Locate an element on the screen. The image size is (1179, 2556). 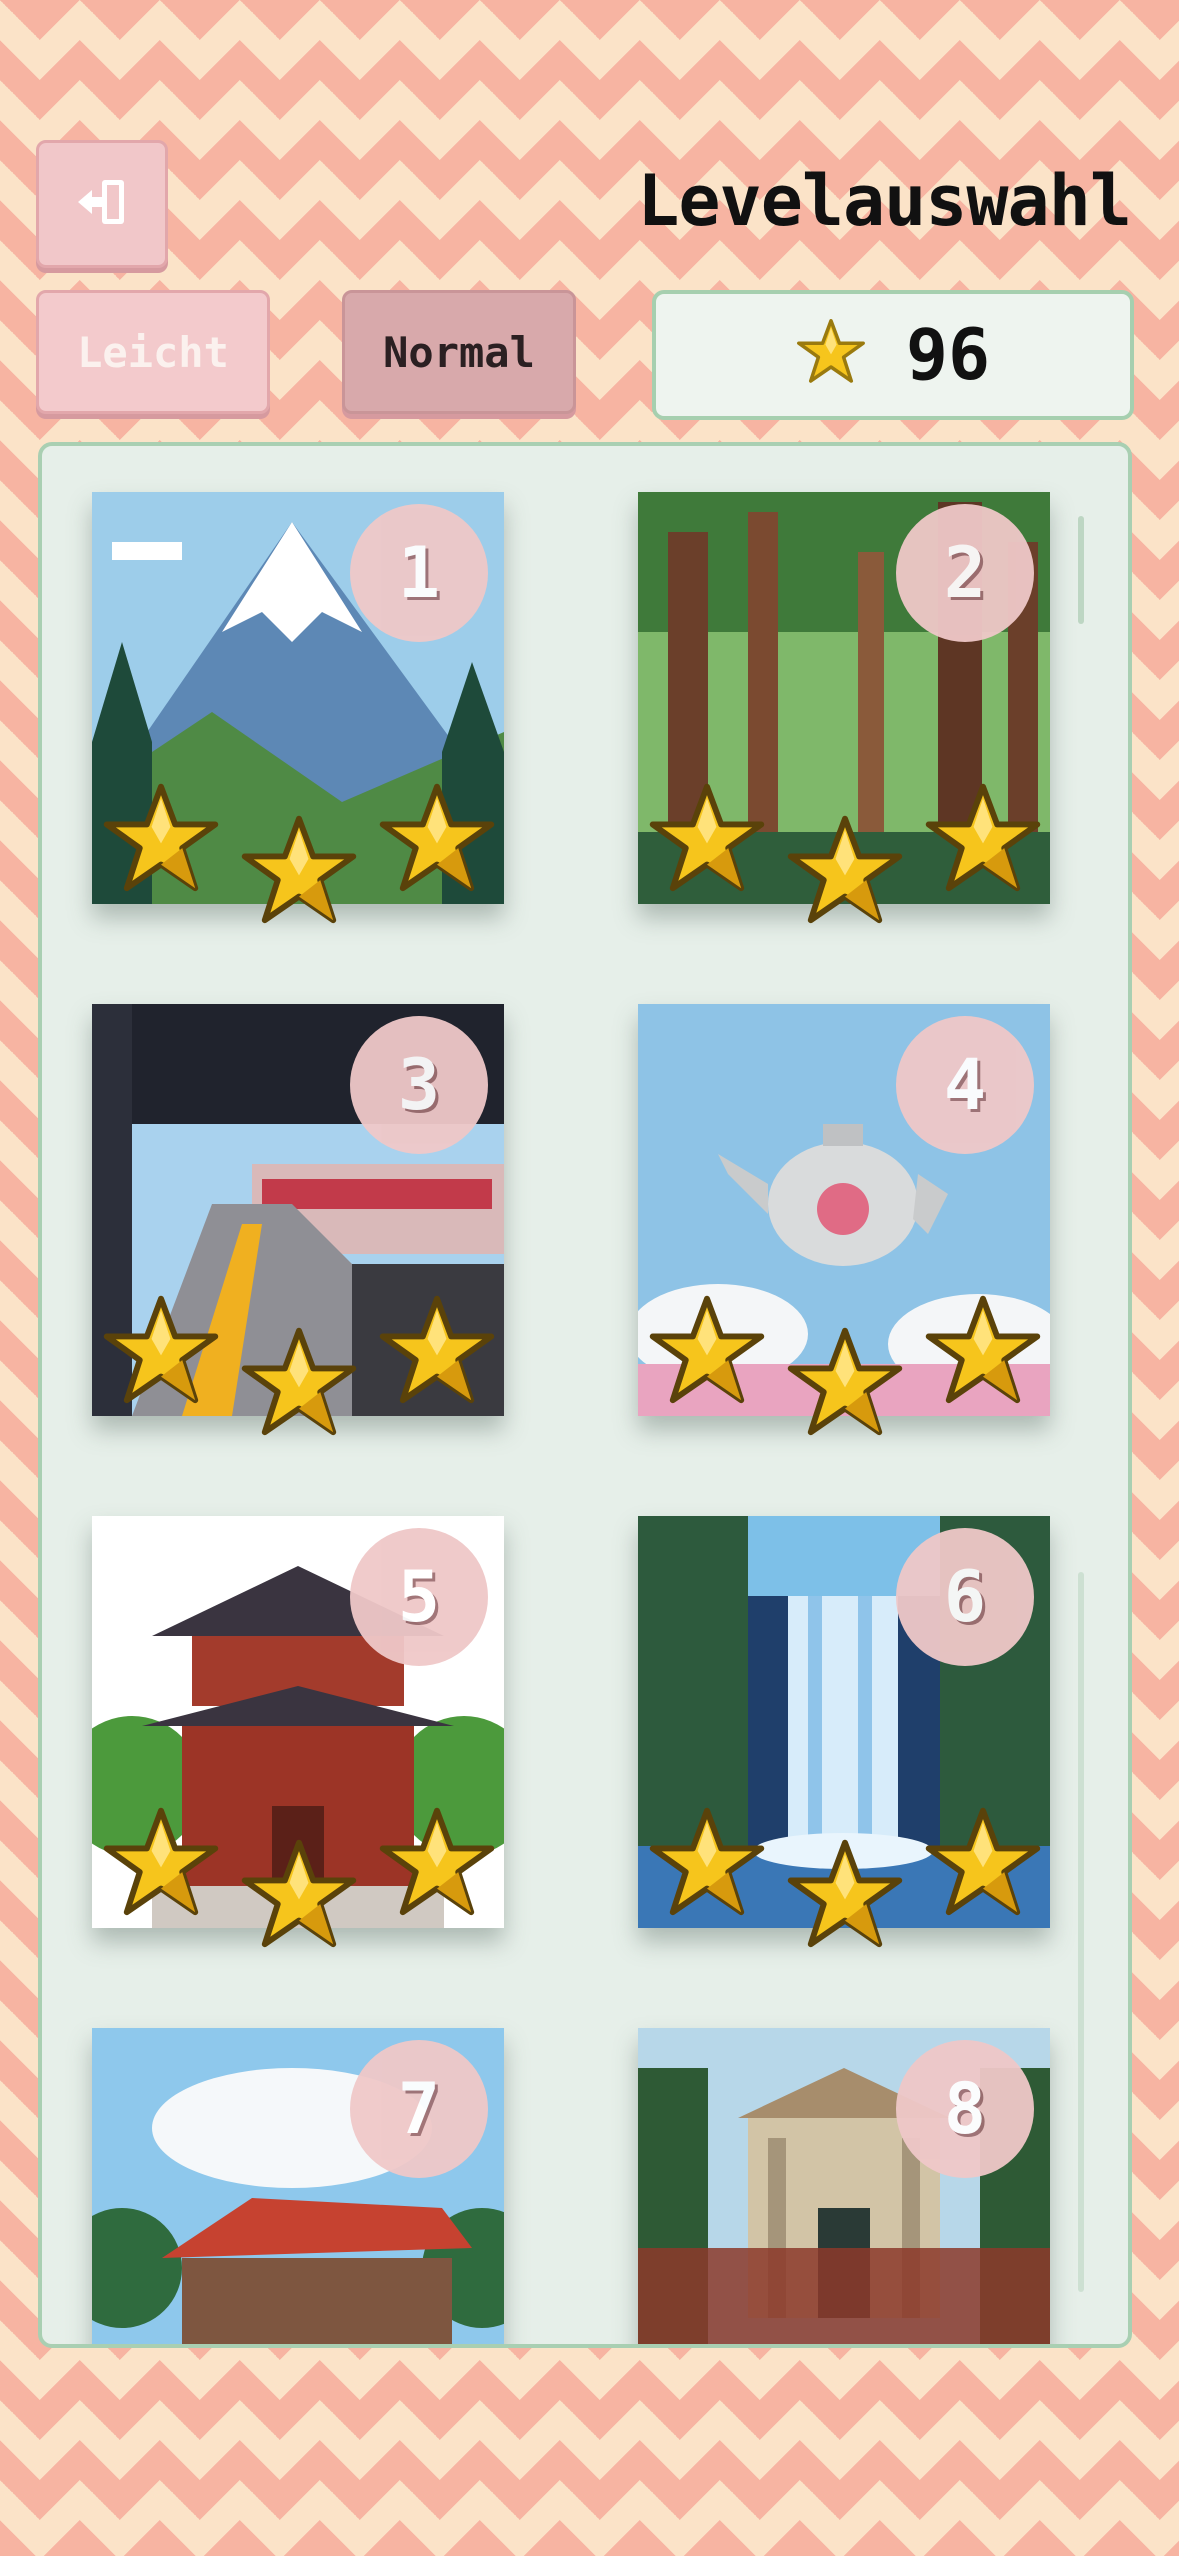
level-1-number: 1 is located at coordinates (419, 573).